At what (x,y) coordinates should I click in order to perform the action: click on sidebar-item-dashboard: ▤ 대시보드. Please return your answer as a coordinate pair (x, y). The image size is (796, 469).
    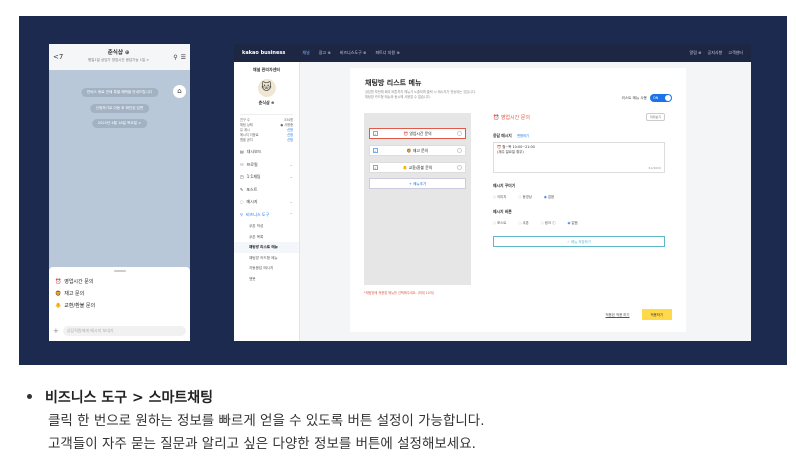
    Looking at the image, I should click on (266, 152).